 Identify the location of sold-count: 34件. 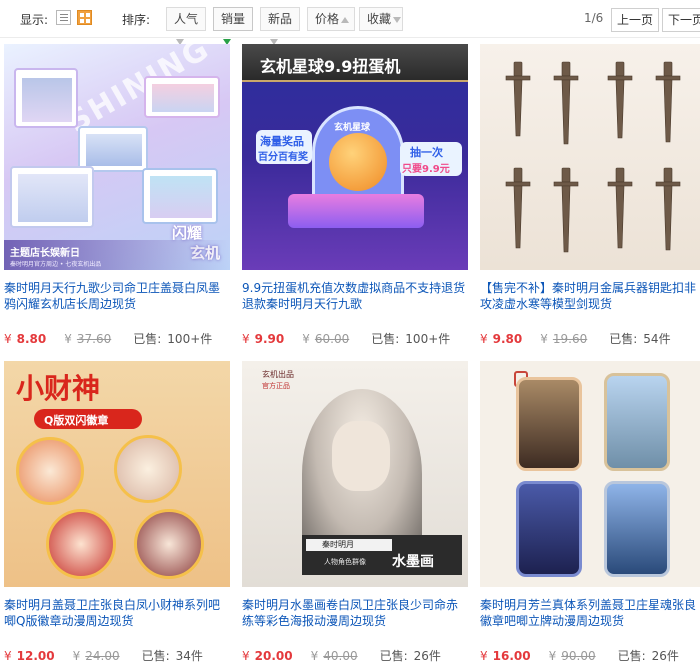
(189, 656).